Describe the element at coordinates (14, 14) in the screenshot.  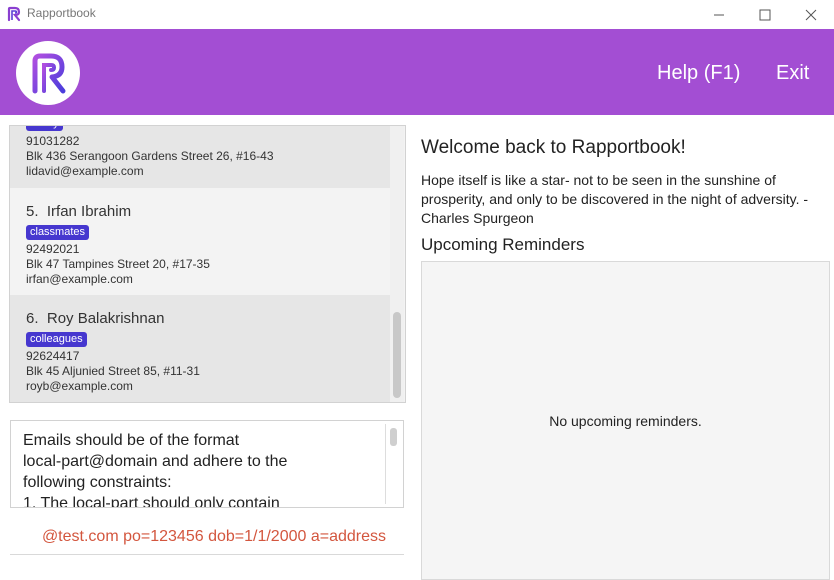
I see `app-logo-icon` at that location.